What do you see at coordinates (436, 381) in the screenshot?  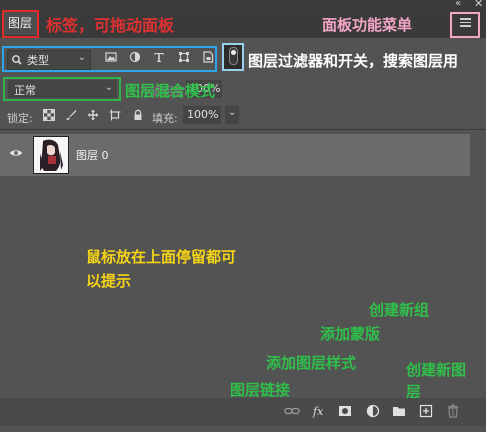 I see `annotation-new-layer: 创建新图层` at bounding box center [436, 381].